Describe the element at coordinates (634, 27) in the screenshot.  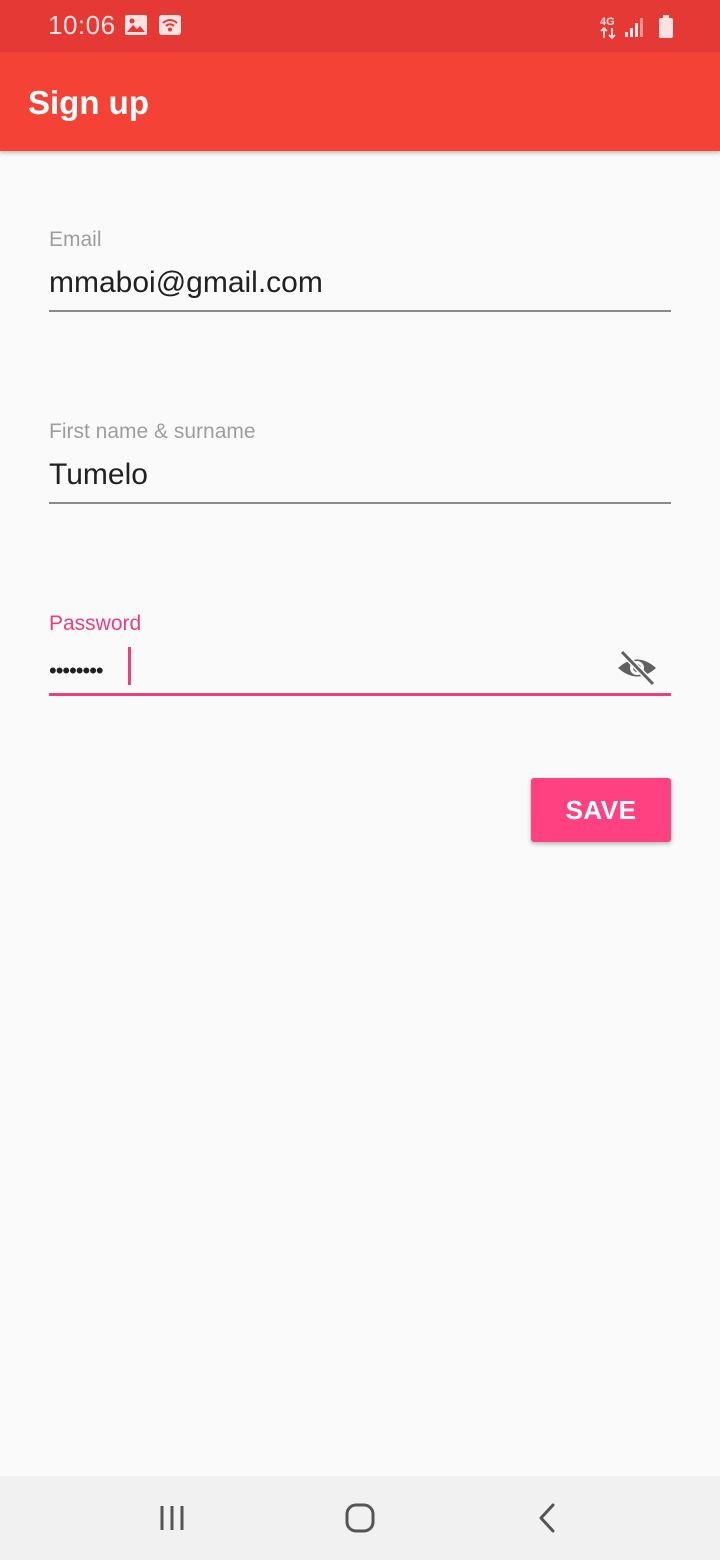
I see `signal-icon` at that location.